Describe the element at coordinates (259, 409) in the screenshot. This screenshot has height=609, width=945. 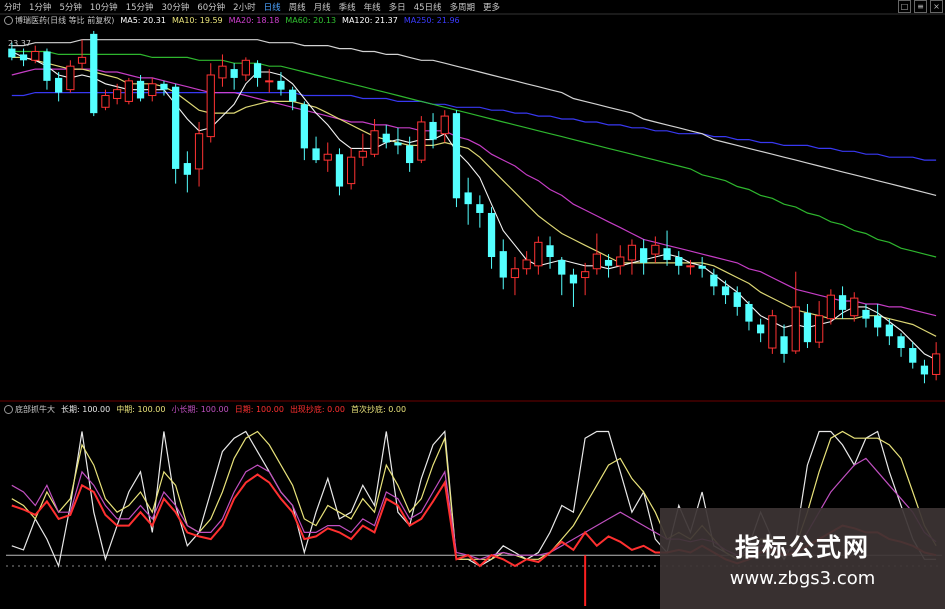
I see `indicator-legend-item: 日期: 100.00` at that location.